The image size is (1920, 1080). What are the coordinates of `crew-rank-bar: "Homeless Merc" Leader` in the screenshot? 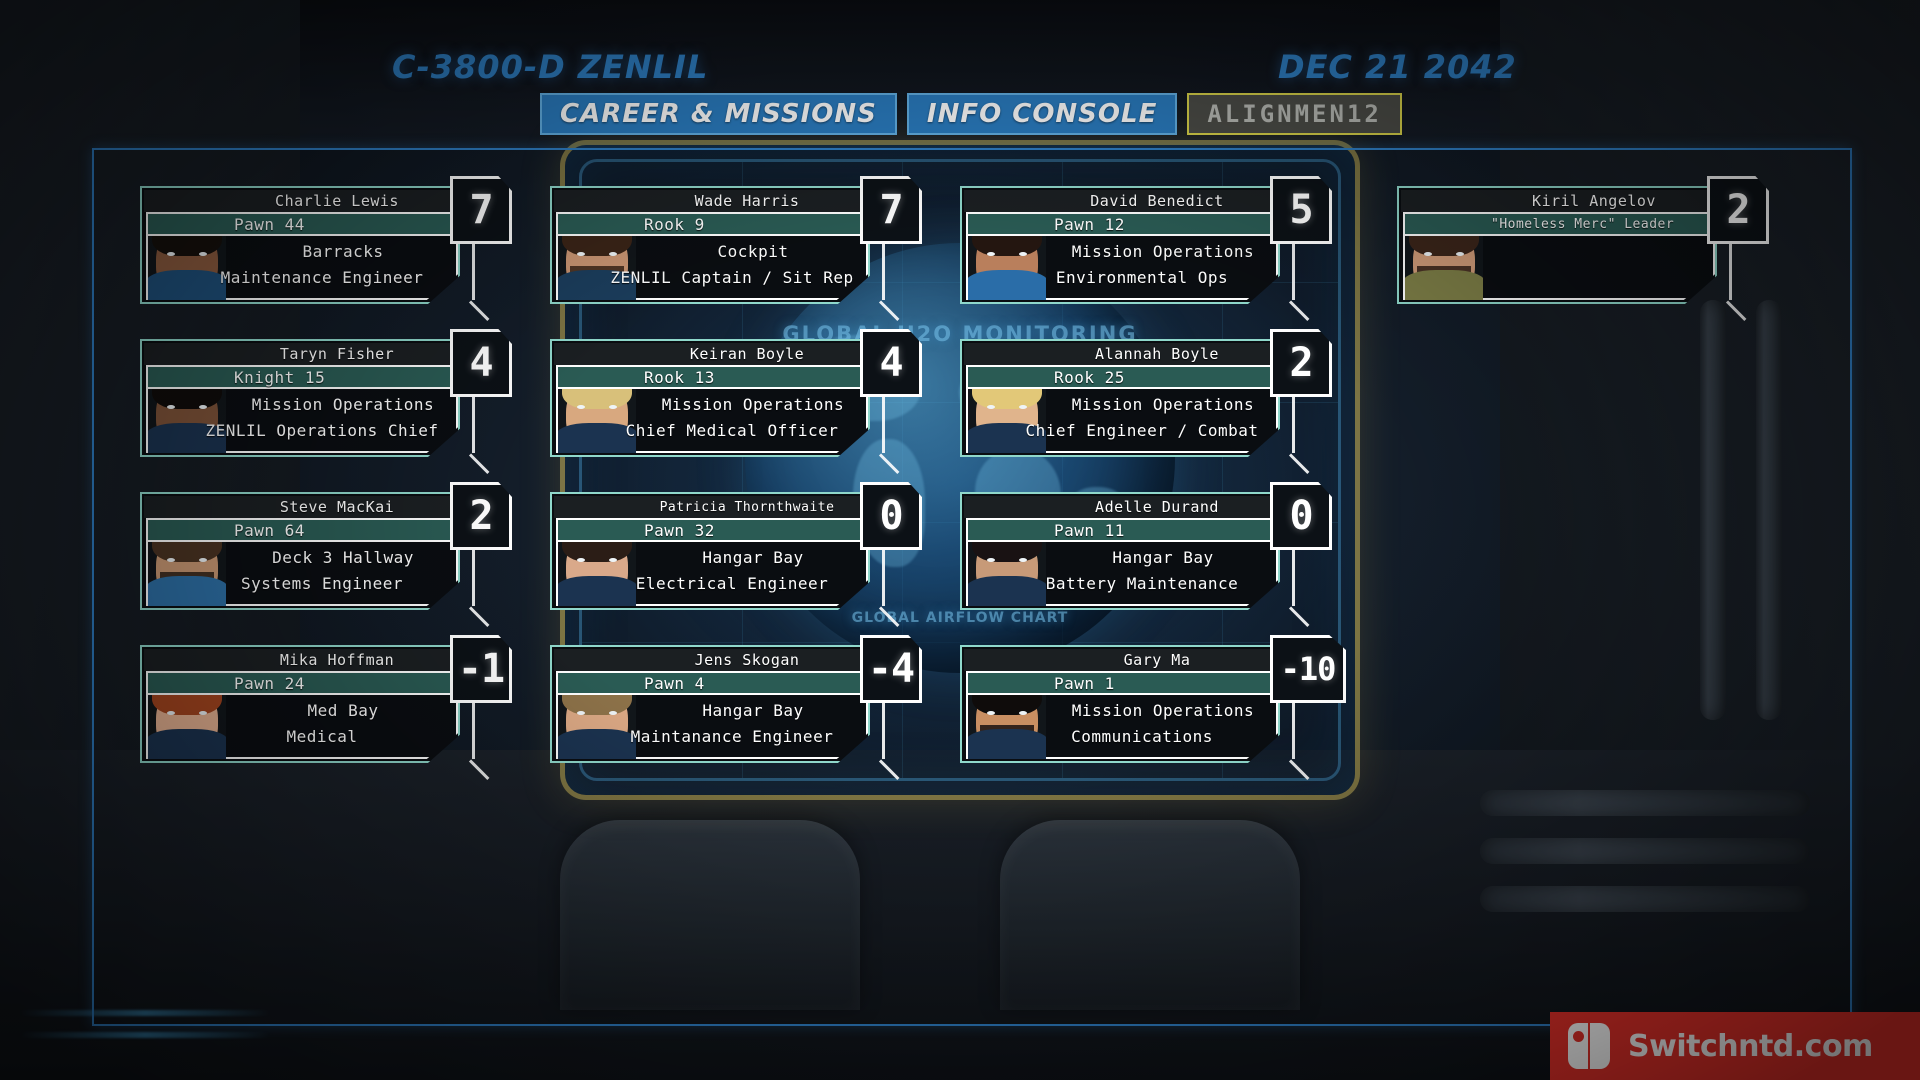 It's located at (1559, 224).